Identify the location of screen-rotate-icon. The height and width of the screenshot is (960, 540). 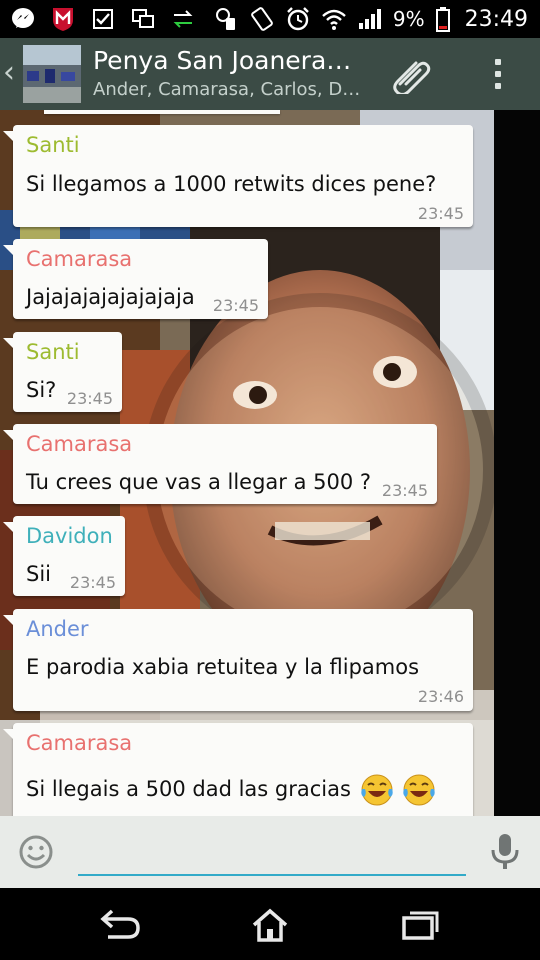
(262, 19).